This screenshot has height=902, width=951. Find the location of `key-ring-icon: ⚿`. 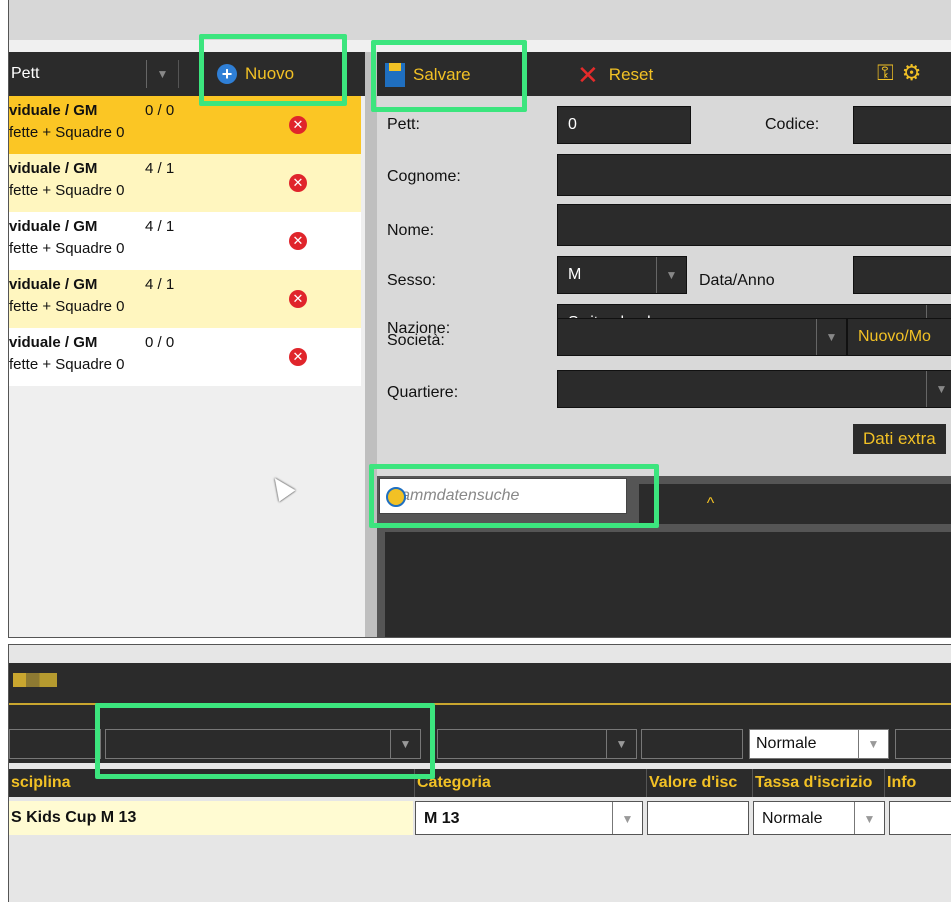

key-ring-icon: ⚿ is located at coordinates (885, 73).